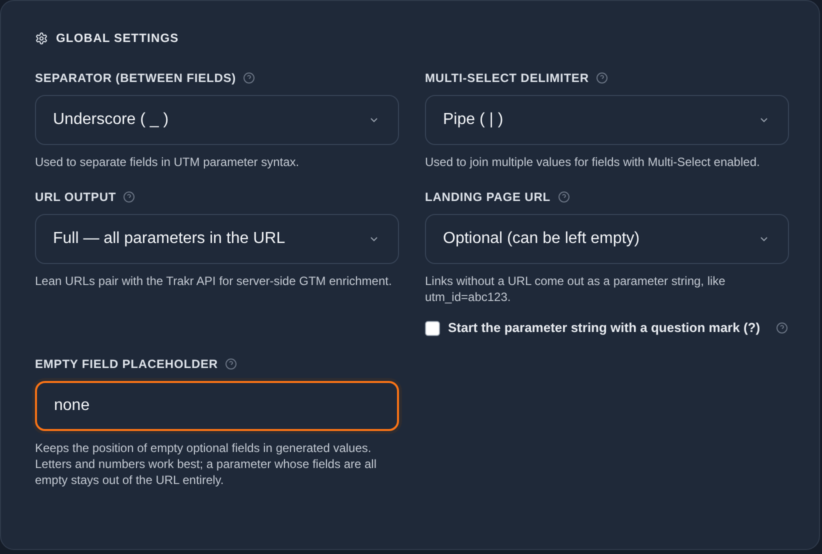 This screenshot has width=822, height=554. I want to click on input-field: none, so click(217, 406).